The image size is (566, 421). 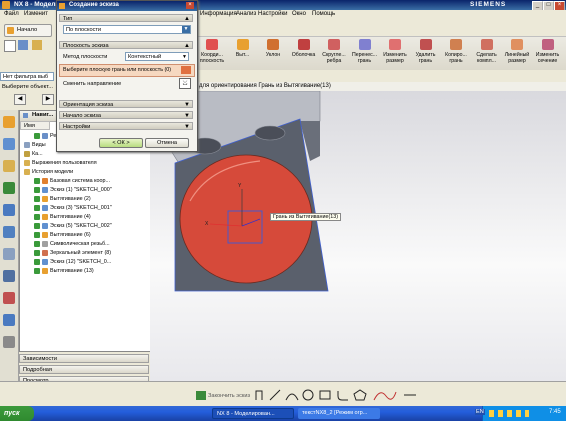 What do you see at coordinates (62, 235) in the screenshot?
I see `tree-row: Вытягивание (6)` at bounding box center [62, 235].